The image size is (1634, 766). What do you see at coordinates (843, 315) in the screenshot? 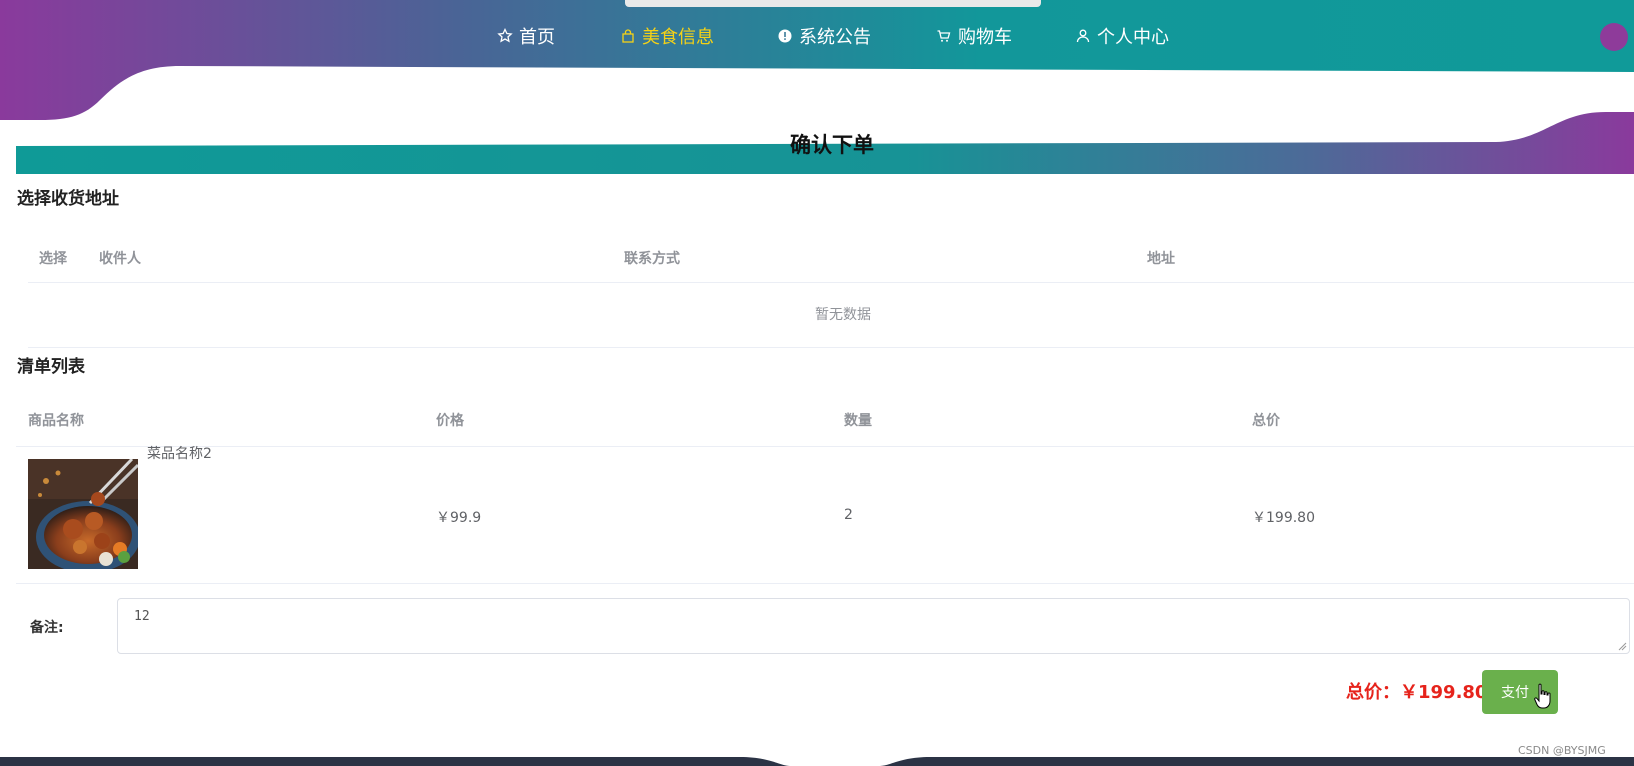
I see `empty-text: 暂无数据` at bounding box center [843, 315].